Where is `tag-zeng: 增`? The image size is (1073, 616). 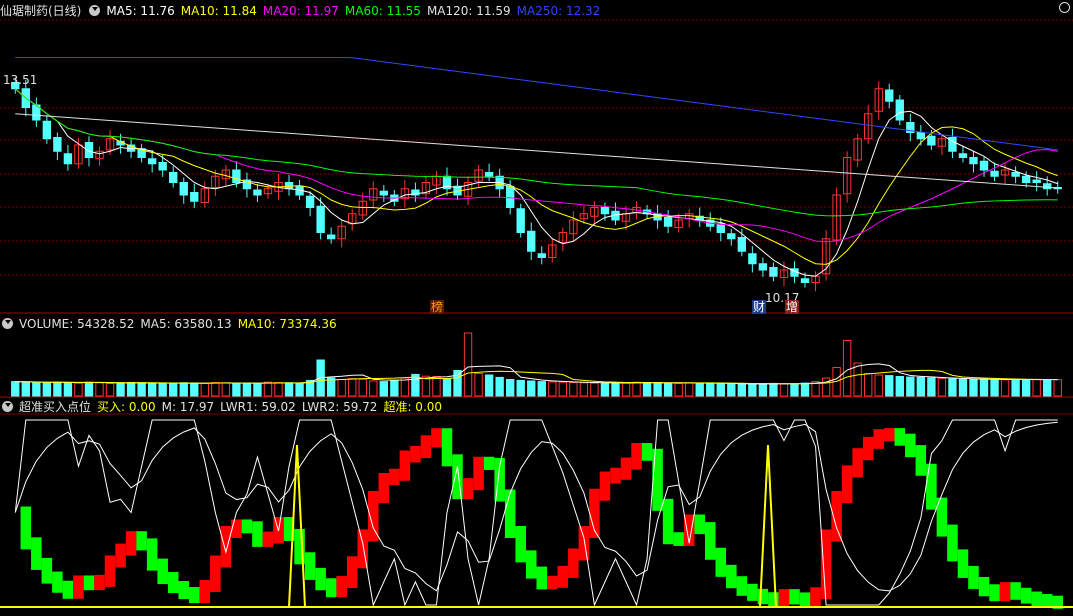 tag-zeng: 增 is located at coordinates (792, 307).